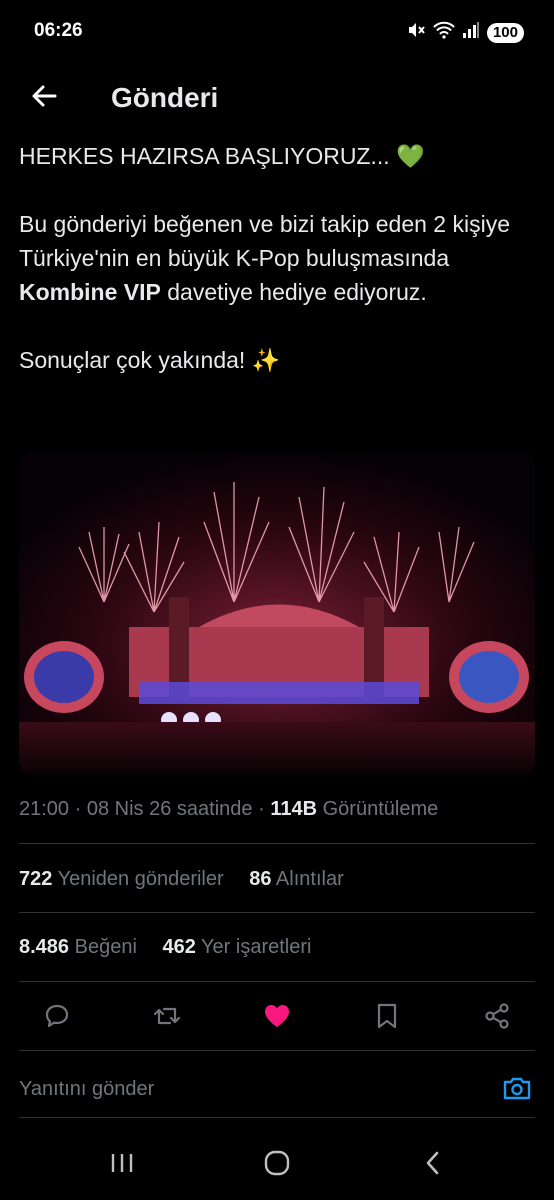 The width and height of the screenshot is (554, 1200). I want to click on likes-stat: 8.486 Beğeni, so click(78, 947).